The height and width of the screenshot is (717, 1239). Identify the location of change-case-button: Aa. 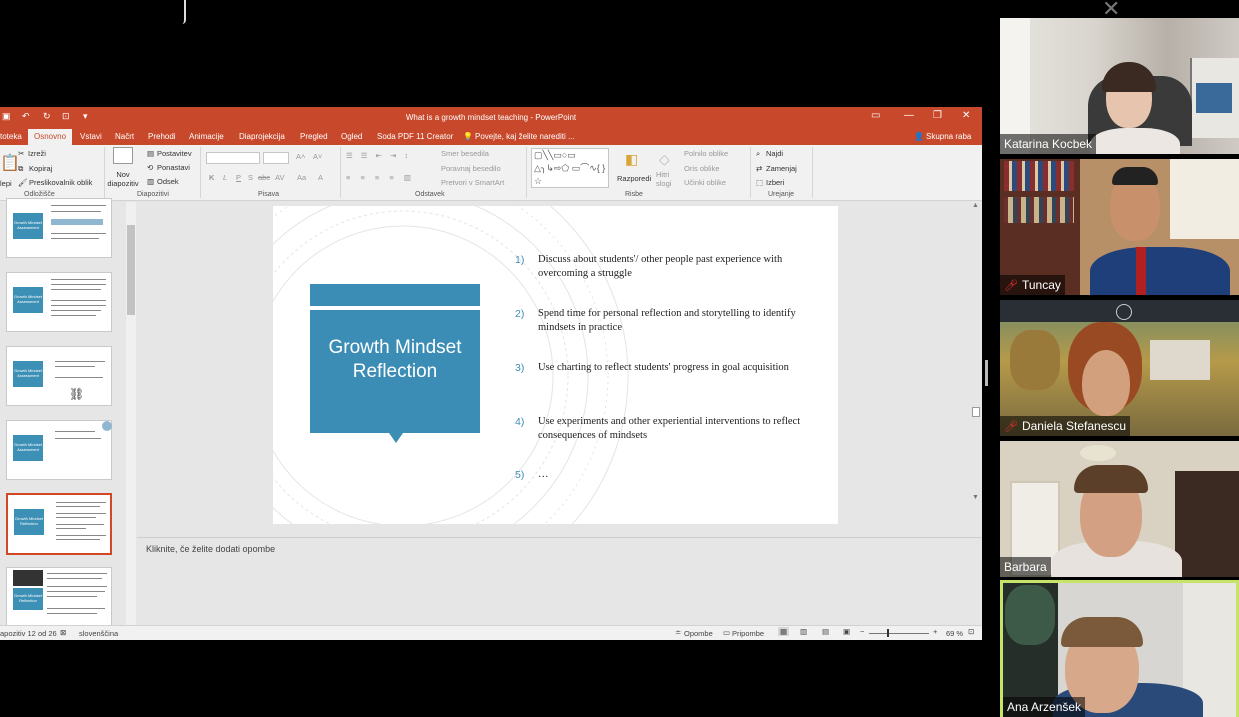
(301, 177).